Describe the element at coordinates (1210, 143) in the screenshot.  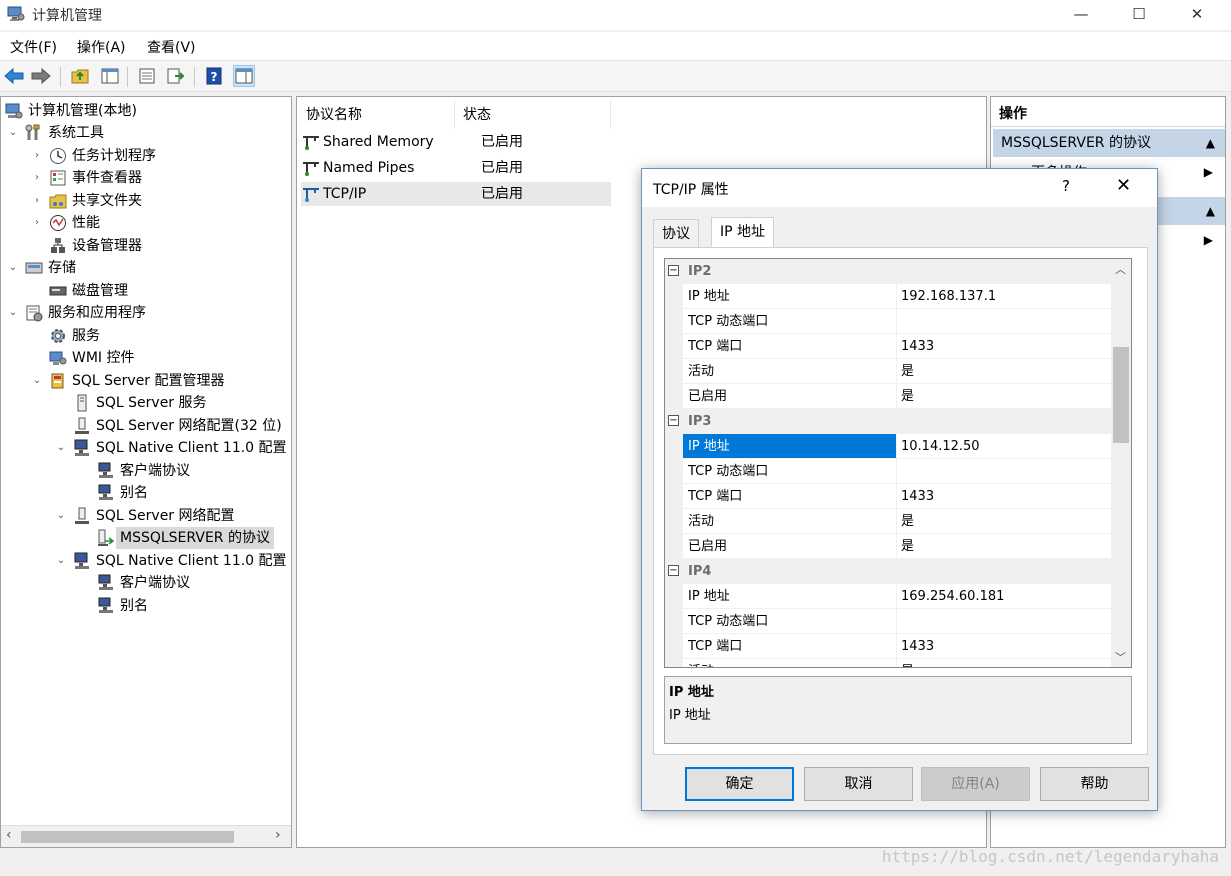
I see `collapse-up-icon: ▲` at that location.